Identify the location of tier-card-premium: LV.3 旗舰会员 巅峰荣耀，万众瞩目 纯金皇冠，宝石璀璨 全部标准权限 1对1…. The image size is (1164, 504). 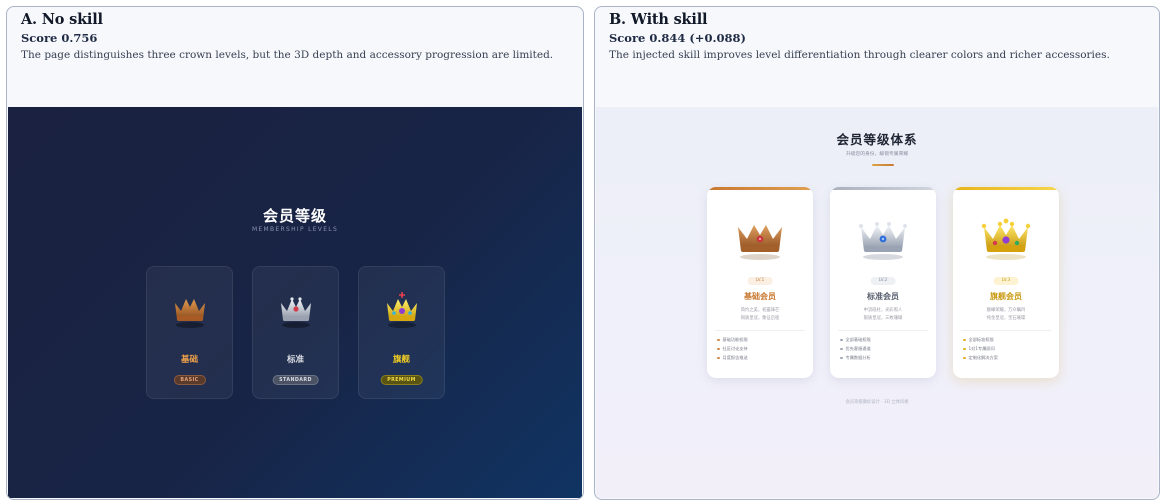
(1006, 282).